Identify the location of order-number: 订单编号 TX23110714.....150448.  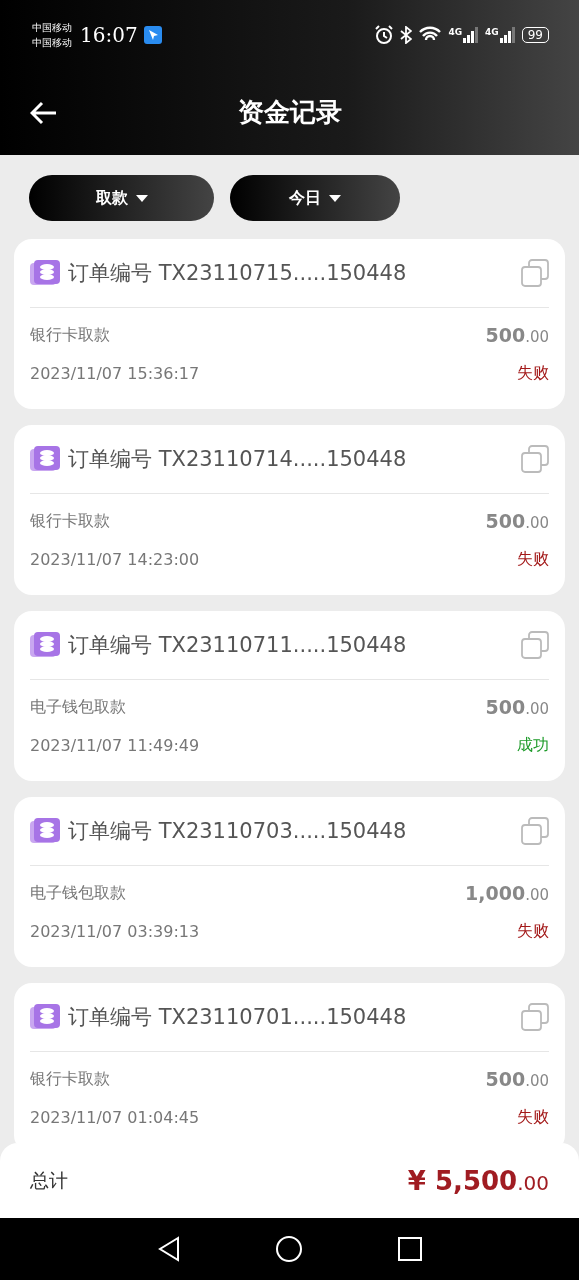
(238, 459).